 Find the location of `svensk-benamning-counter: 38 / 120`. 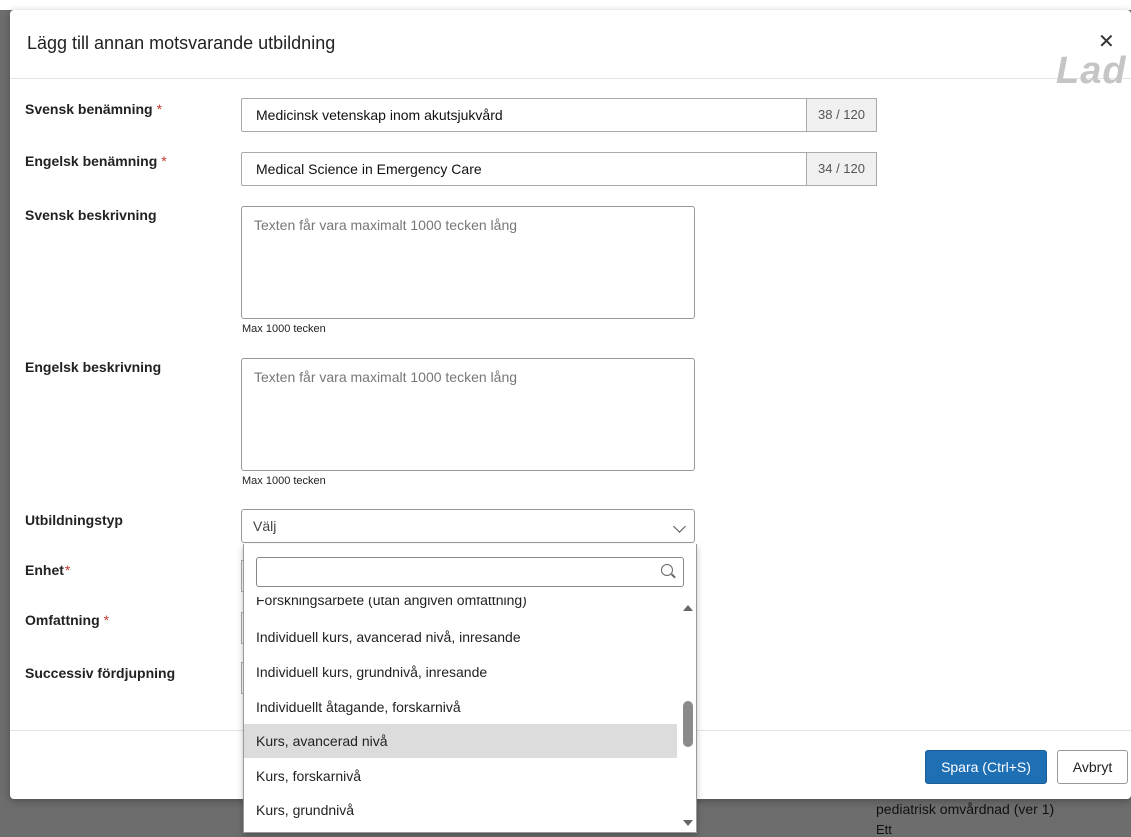

svensk-benamning-counter: 38 / 120 is located at coordinates (842, 115).